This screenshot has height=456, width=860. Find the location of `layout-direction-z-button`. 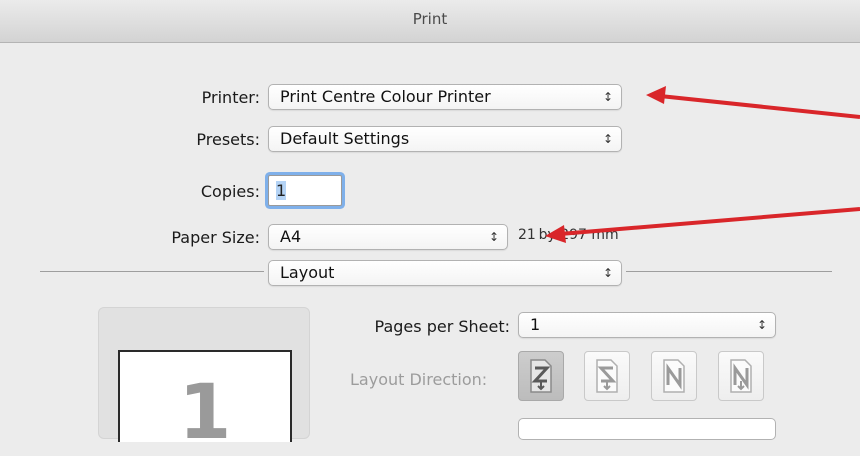

layout-direction-z-button is located at coordinates (541, 376).